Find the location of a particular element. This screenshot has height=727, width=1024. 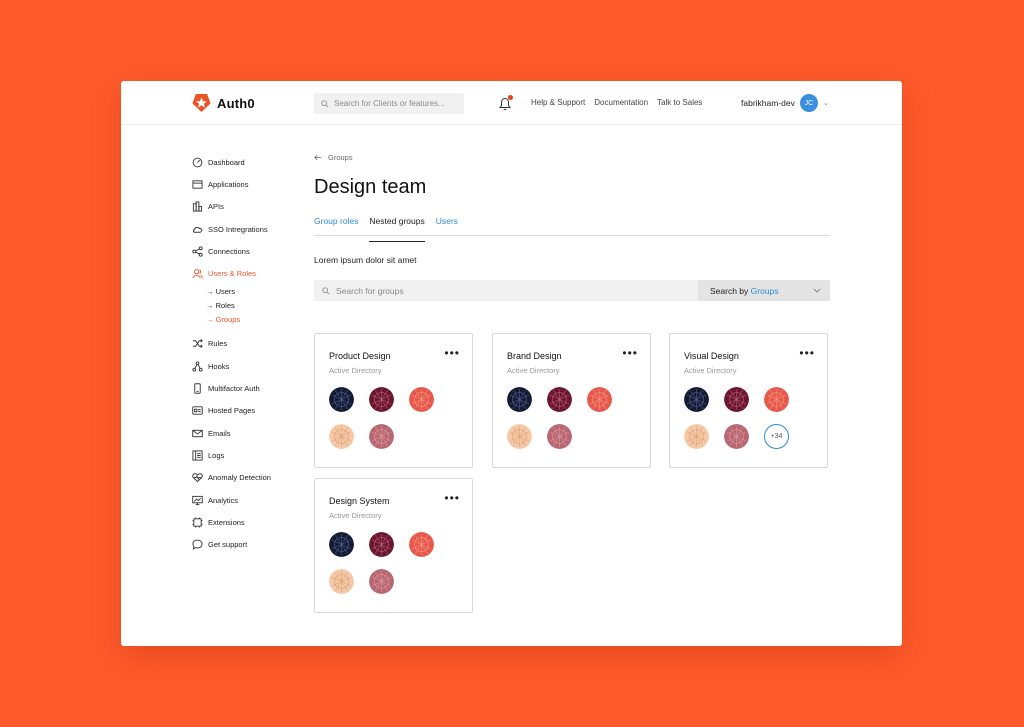

sidebar-item-label: Get support is located at coordinates (228, 545).